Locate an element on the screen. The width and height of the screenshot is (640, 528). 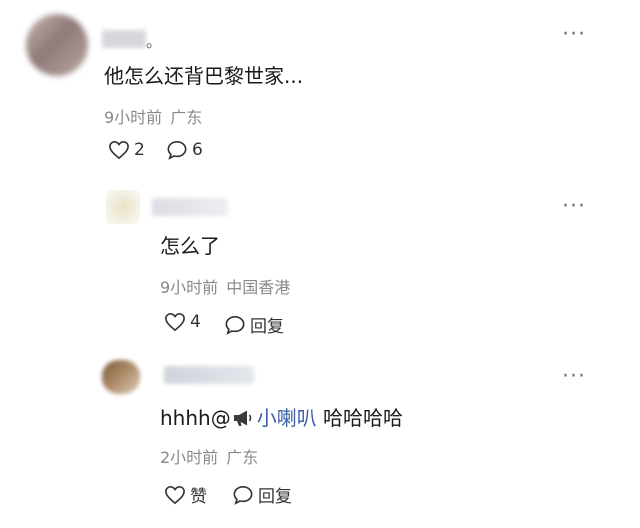
like-button: 2 is located at coordinates (126, 150).